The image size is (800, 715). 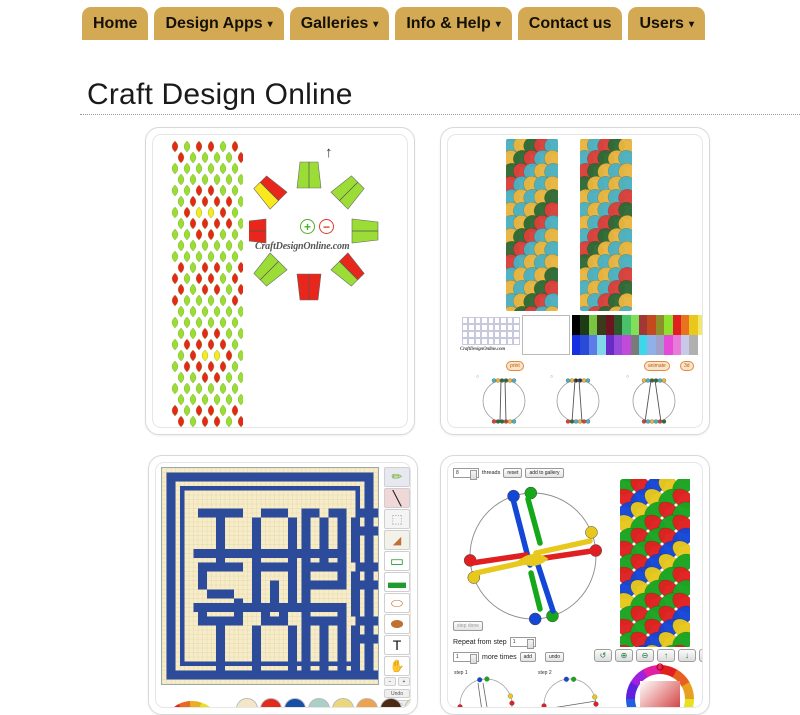 I want to click on rotate-icon: ↺, so click(x=603, y=655).